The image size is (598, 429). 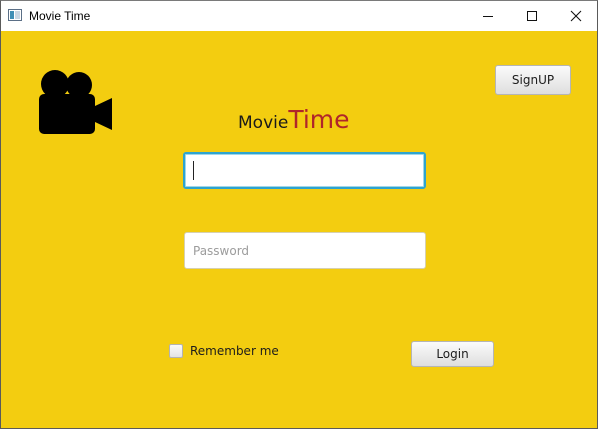 I want to click on minimize-button, so click(x=488, y=16).